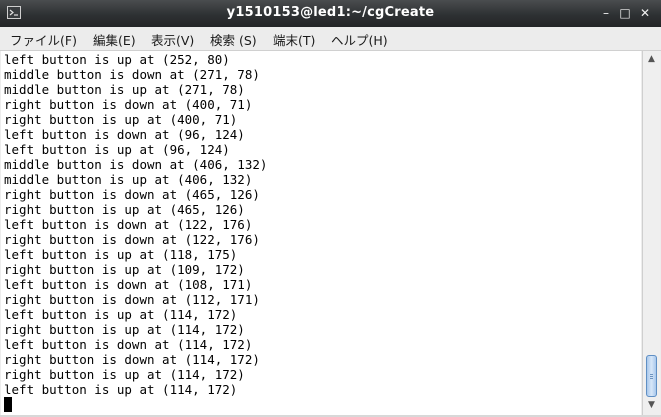 The width and height of the screenshot is (661, 417). I want to click on menu-terminal: 端末(T), so click(294, 39).